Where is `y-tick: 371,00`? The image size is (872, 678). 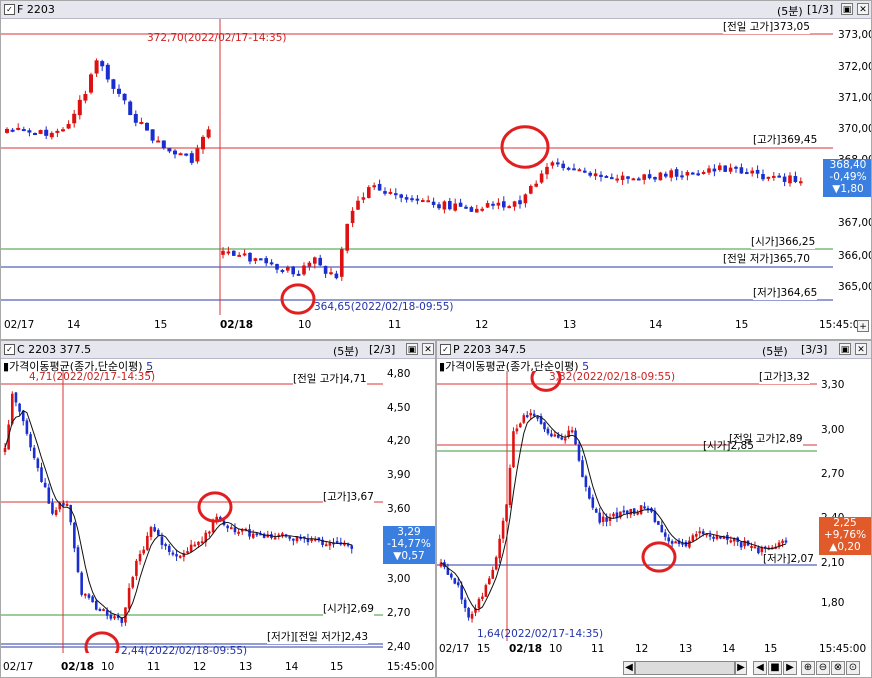
y-tick: 371,00 is located at coordinates (855, 98).